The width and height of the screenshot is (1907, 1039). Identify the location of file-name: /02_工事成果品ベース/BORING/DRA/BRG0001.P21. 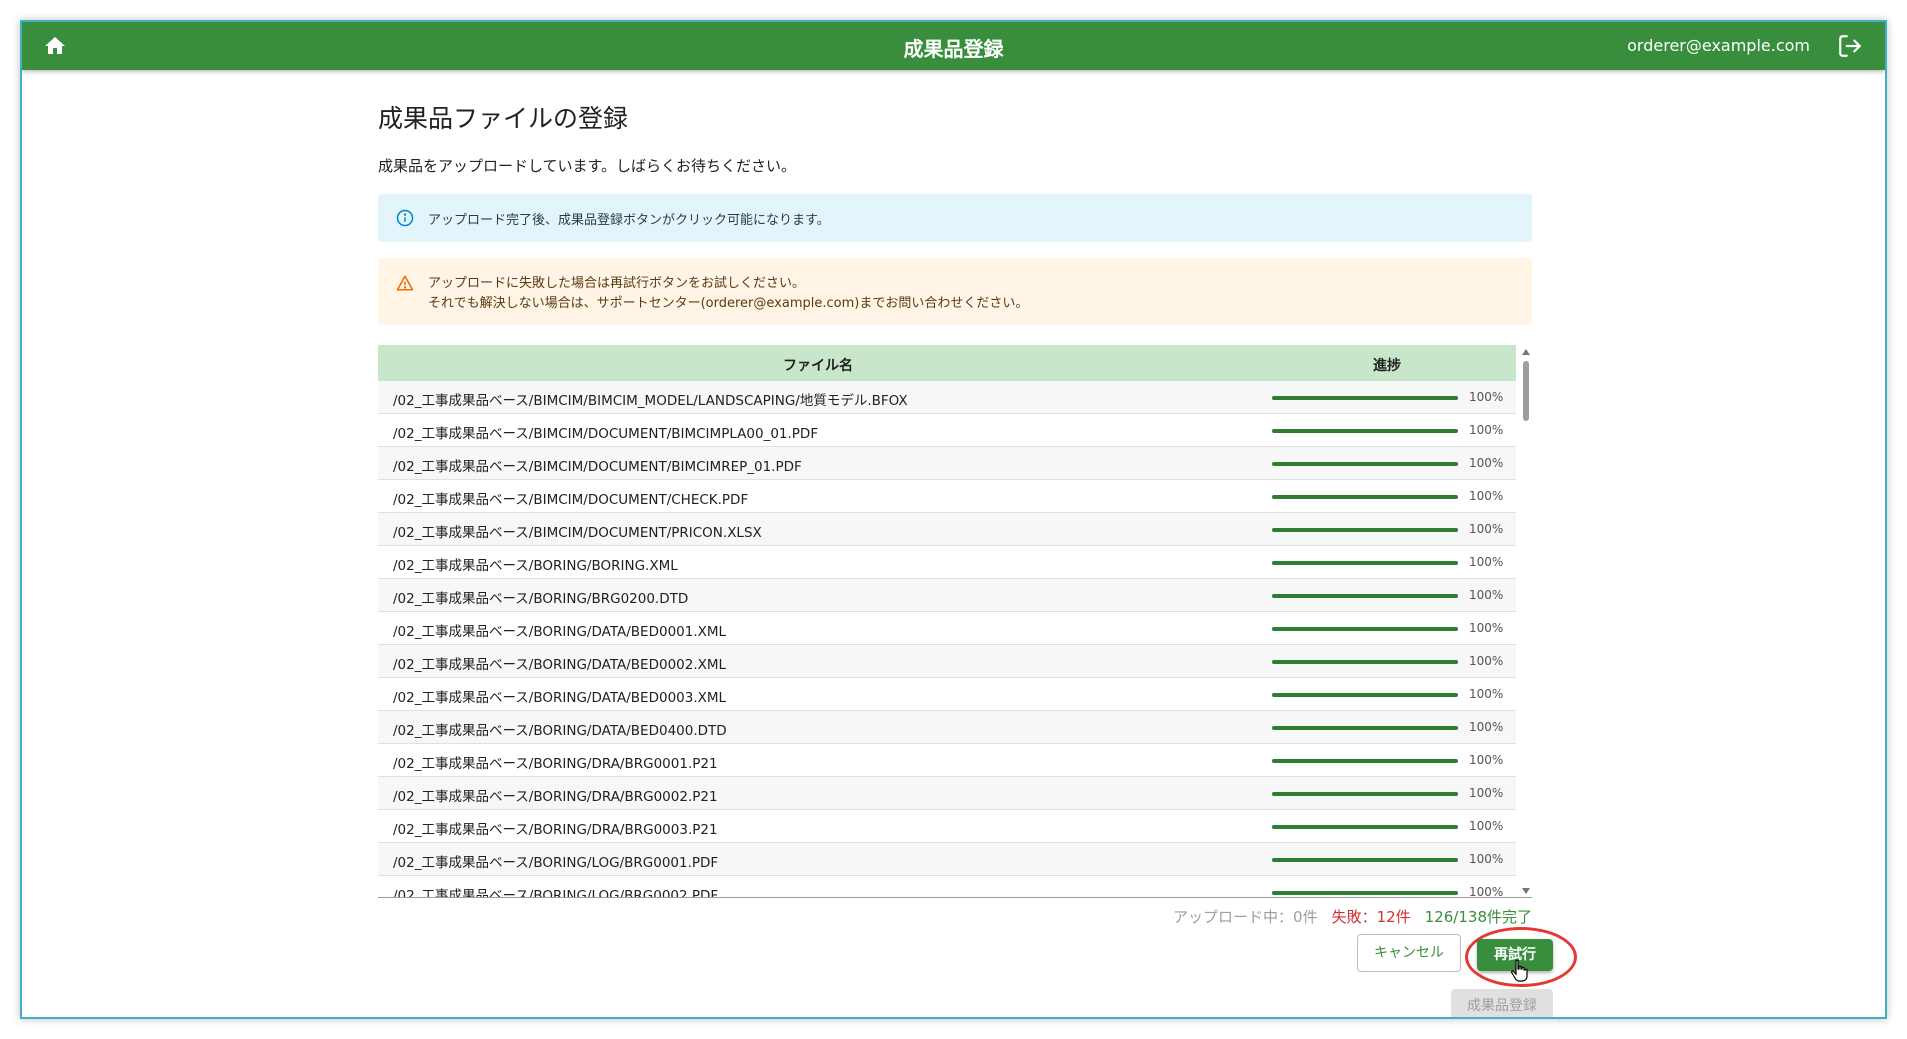
(555, 764).